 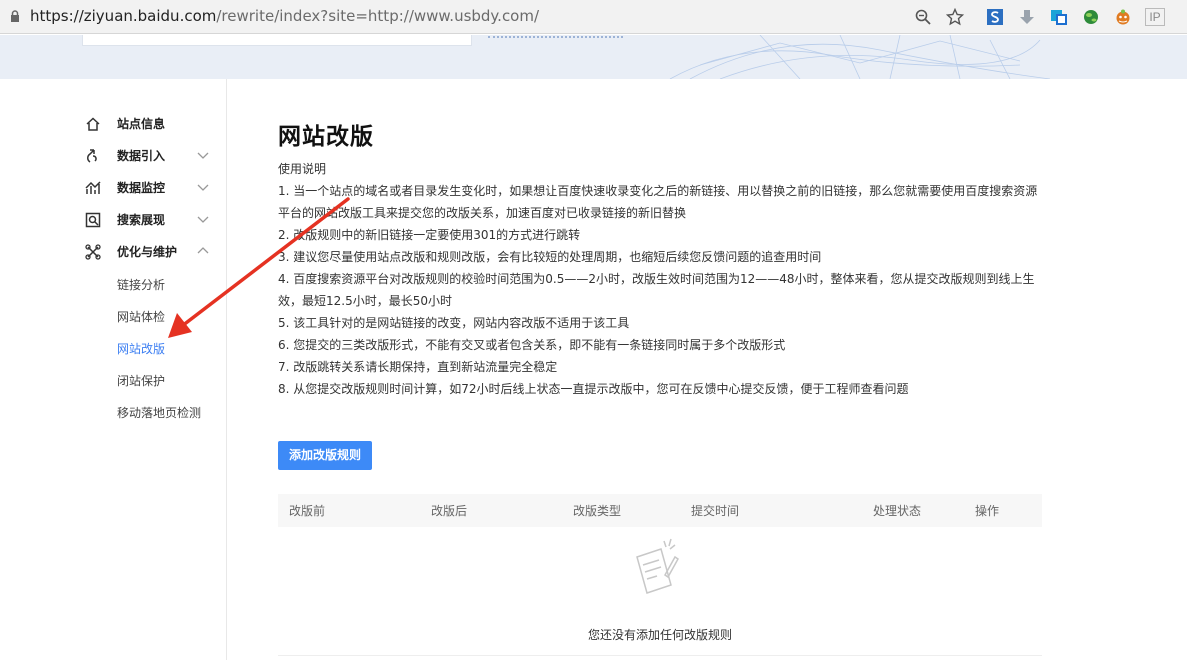 I want to click on download-arrow-icon, so click(x=1027, y=17).